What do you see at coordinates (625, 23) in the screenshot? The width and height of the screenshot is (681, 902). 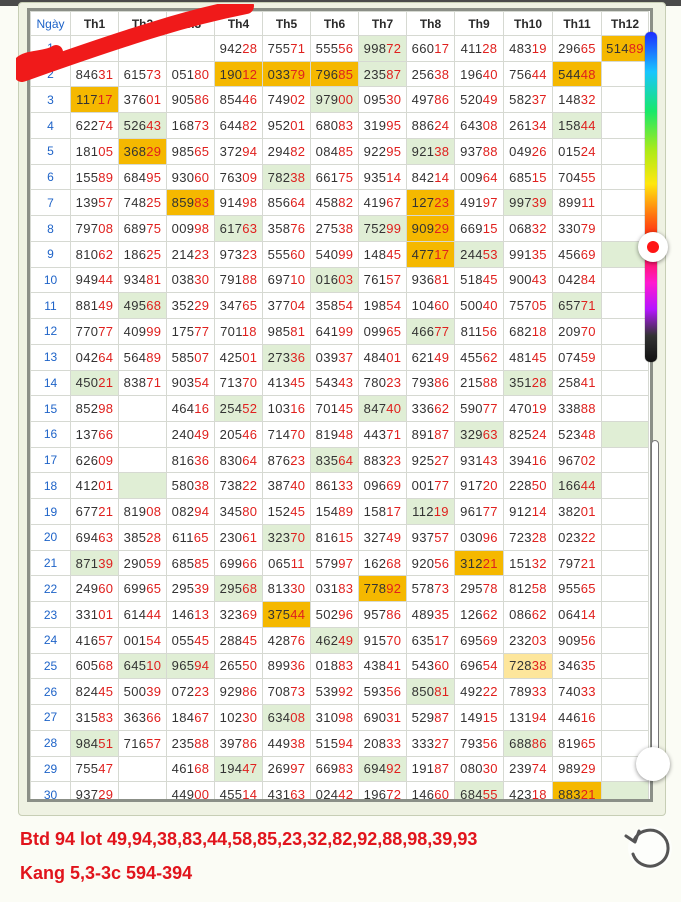 I see `column-header-month: Th12` at bounding box center [625, 23].